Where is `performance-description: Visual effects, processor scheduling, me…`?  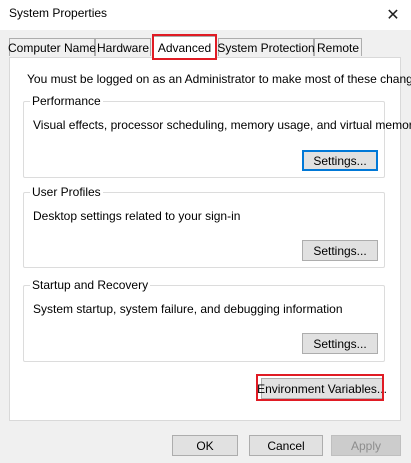
performance-description: Visual effects, processor scheduling, me… is located at coordinates (222, 125).